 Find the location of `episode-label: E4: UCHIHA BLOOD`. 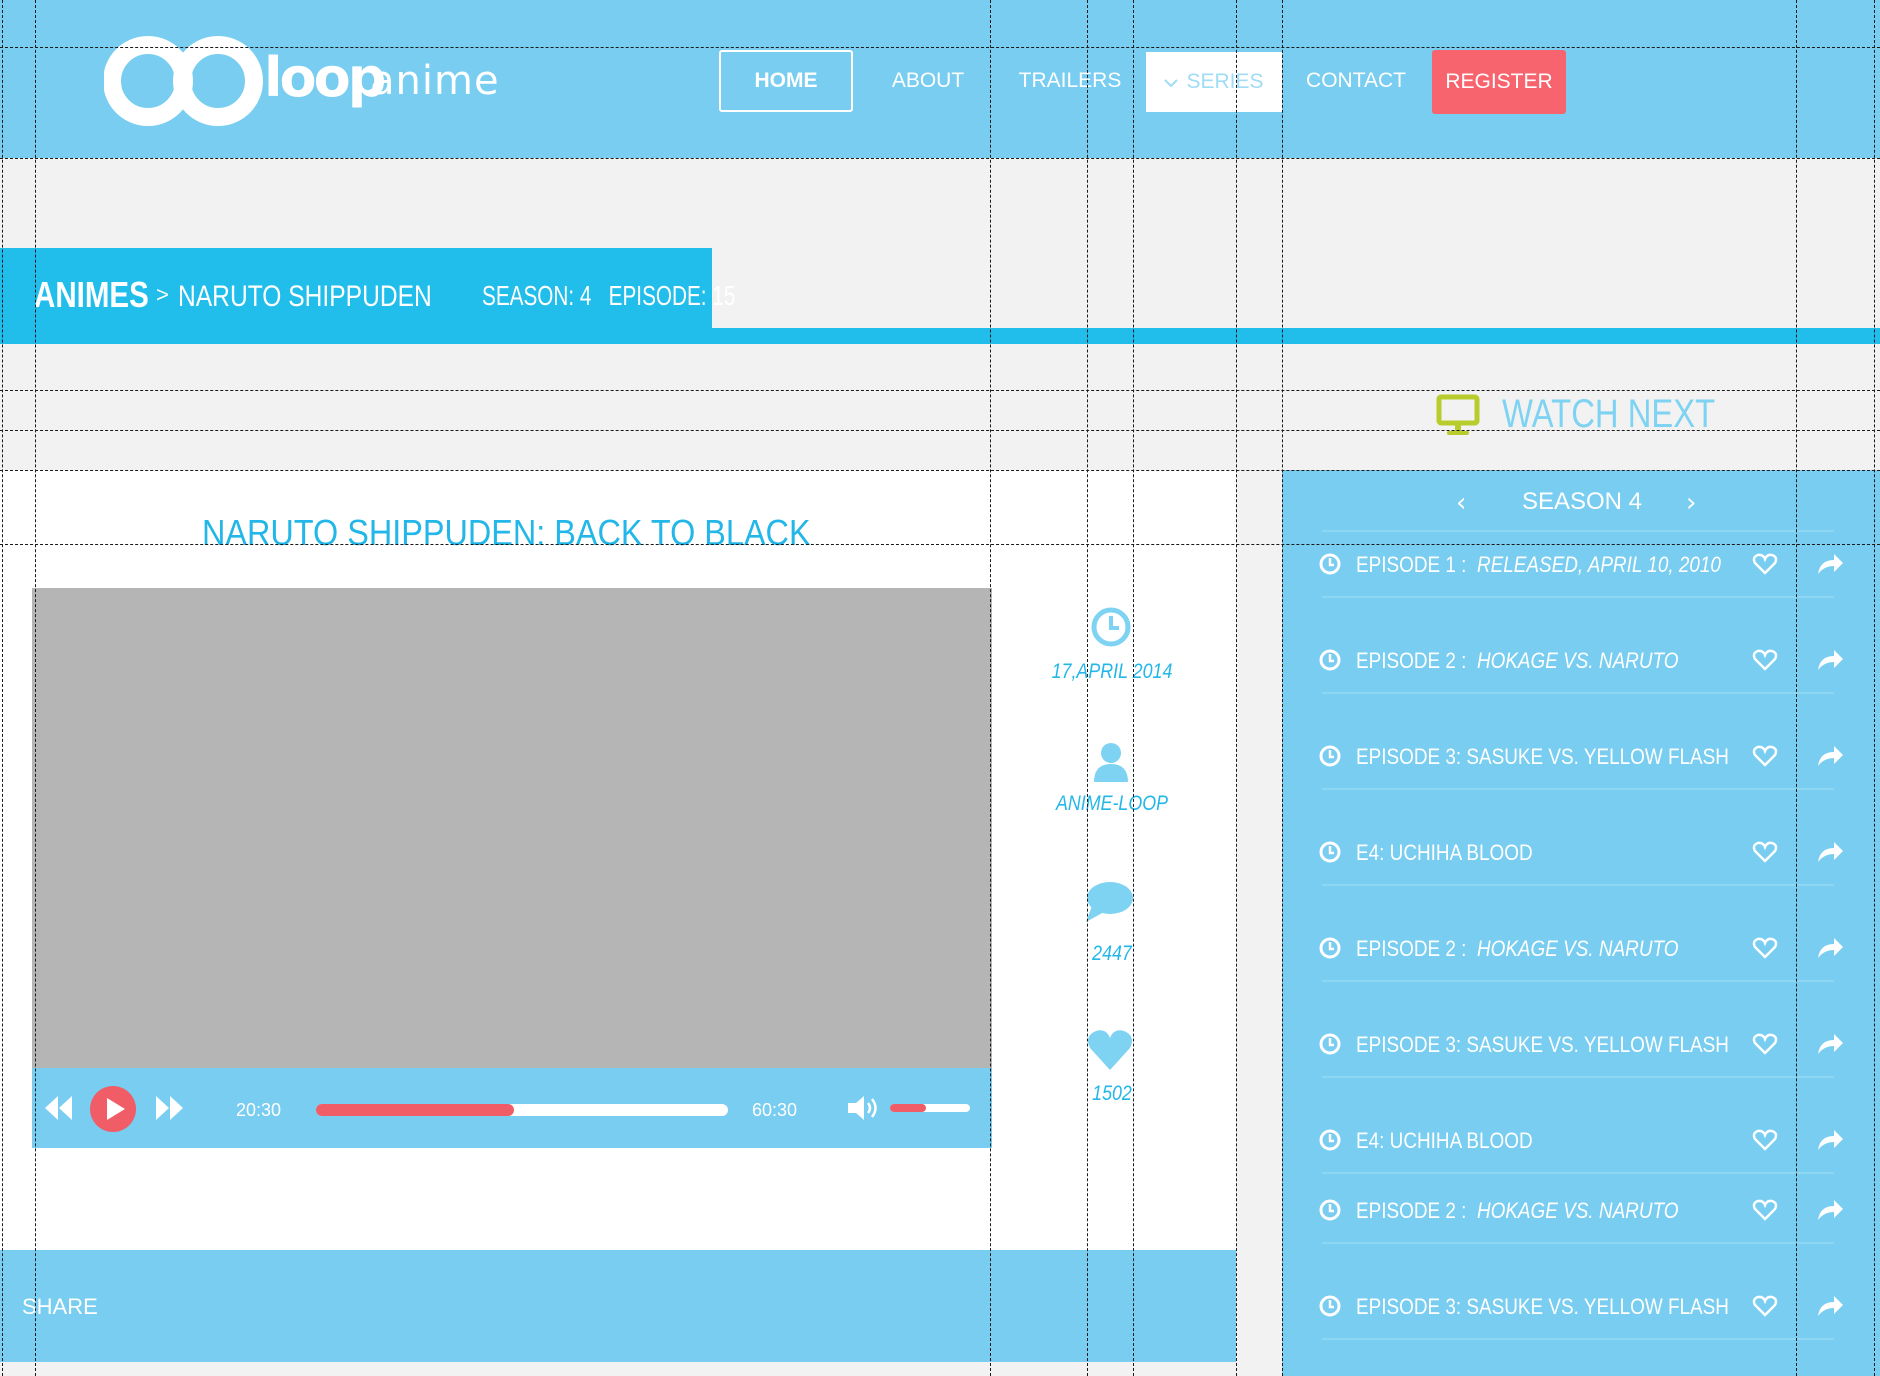

episode-label: E4: UCHIHA BLOOD is located at coordinates (1444, 852).